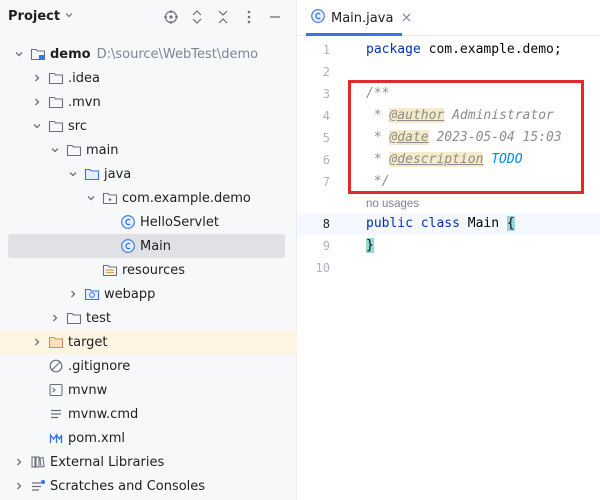  What do you see at coordinates (389, 223) in the screenshot?
I see `keyword: public` at bounding box center [389, 223].